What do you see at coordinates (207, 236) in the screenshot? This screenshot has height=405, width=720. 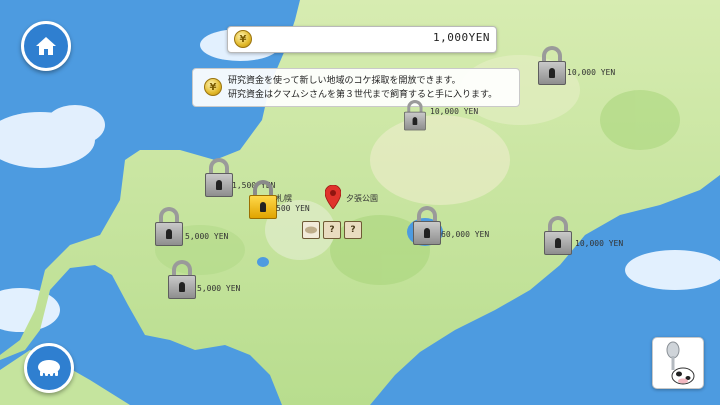 I see `region-price-5: 5,000 YEN` at bounding box center [207, 236].